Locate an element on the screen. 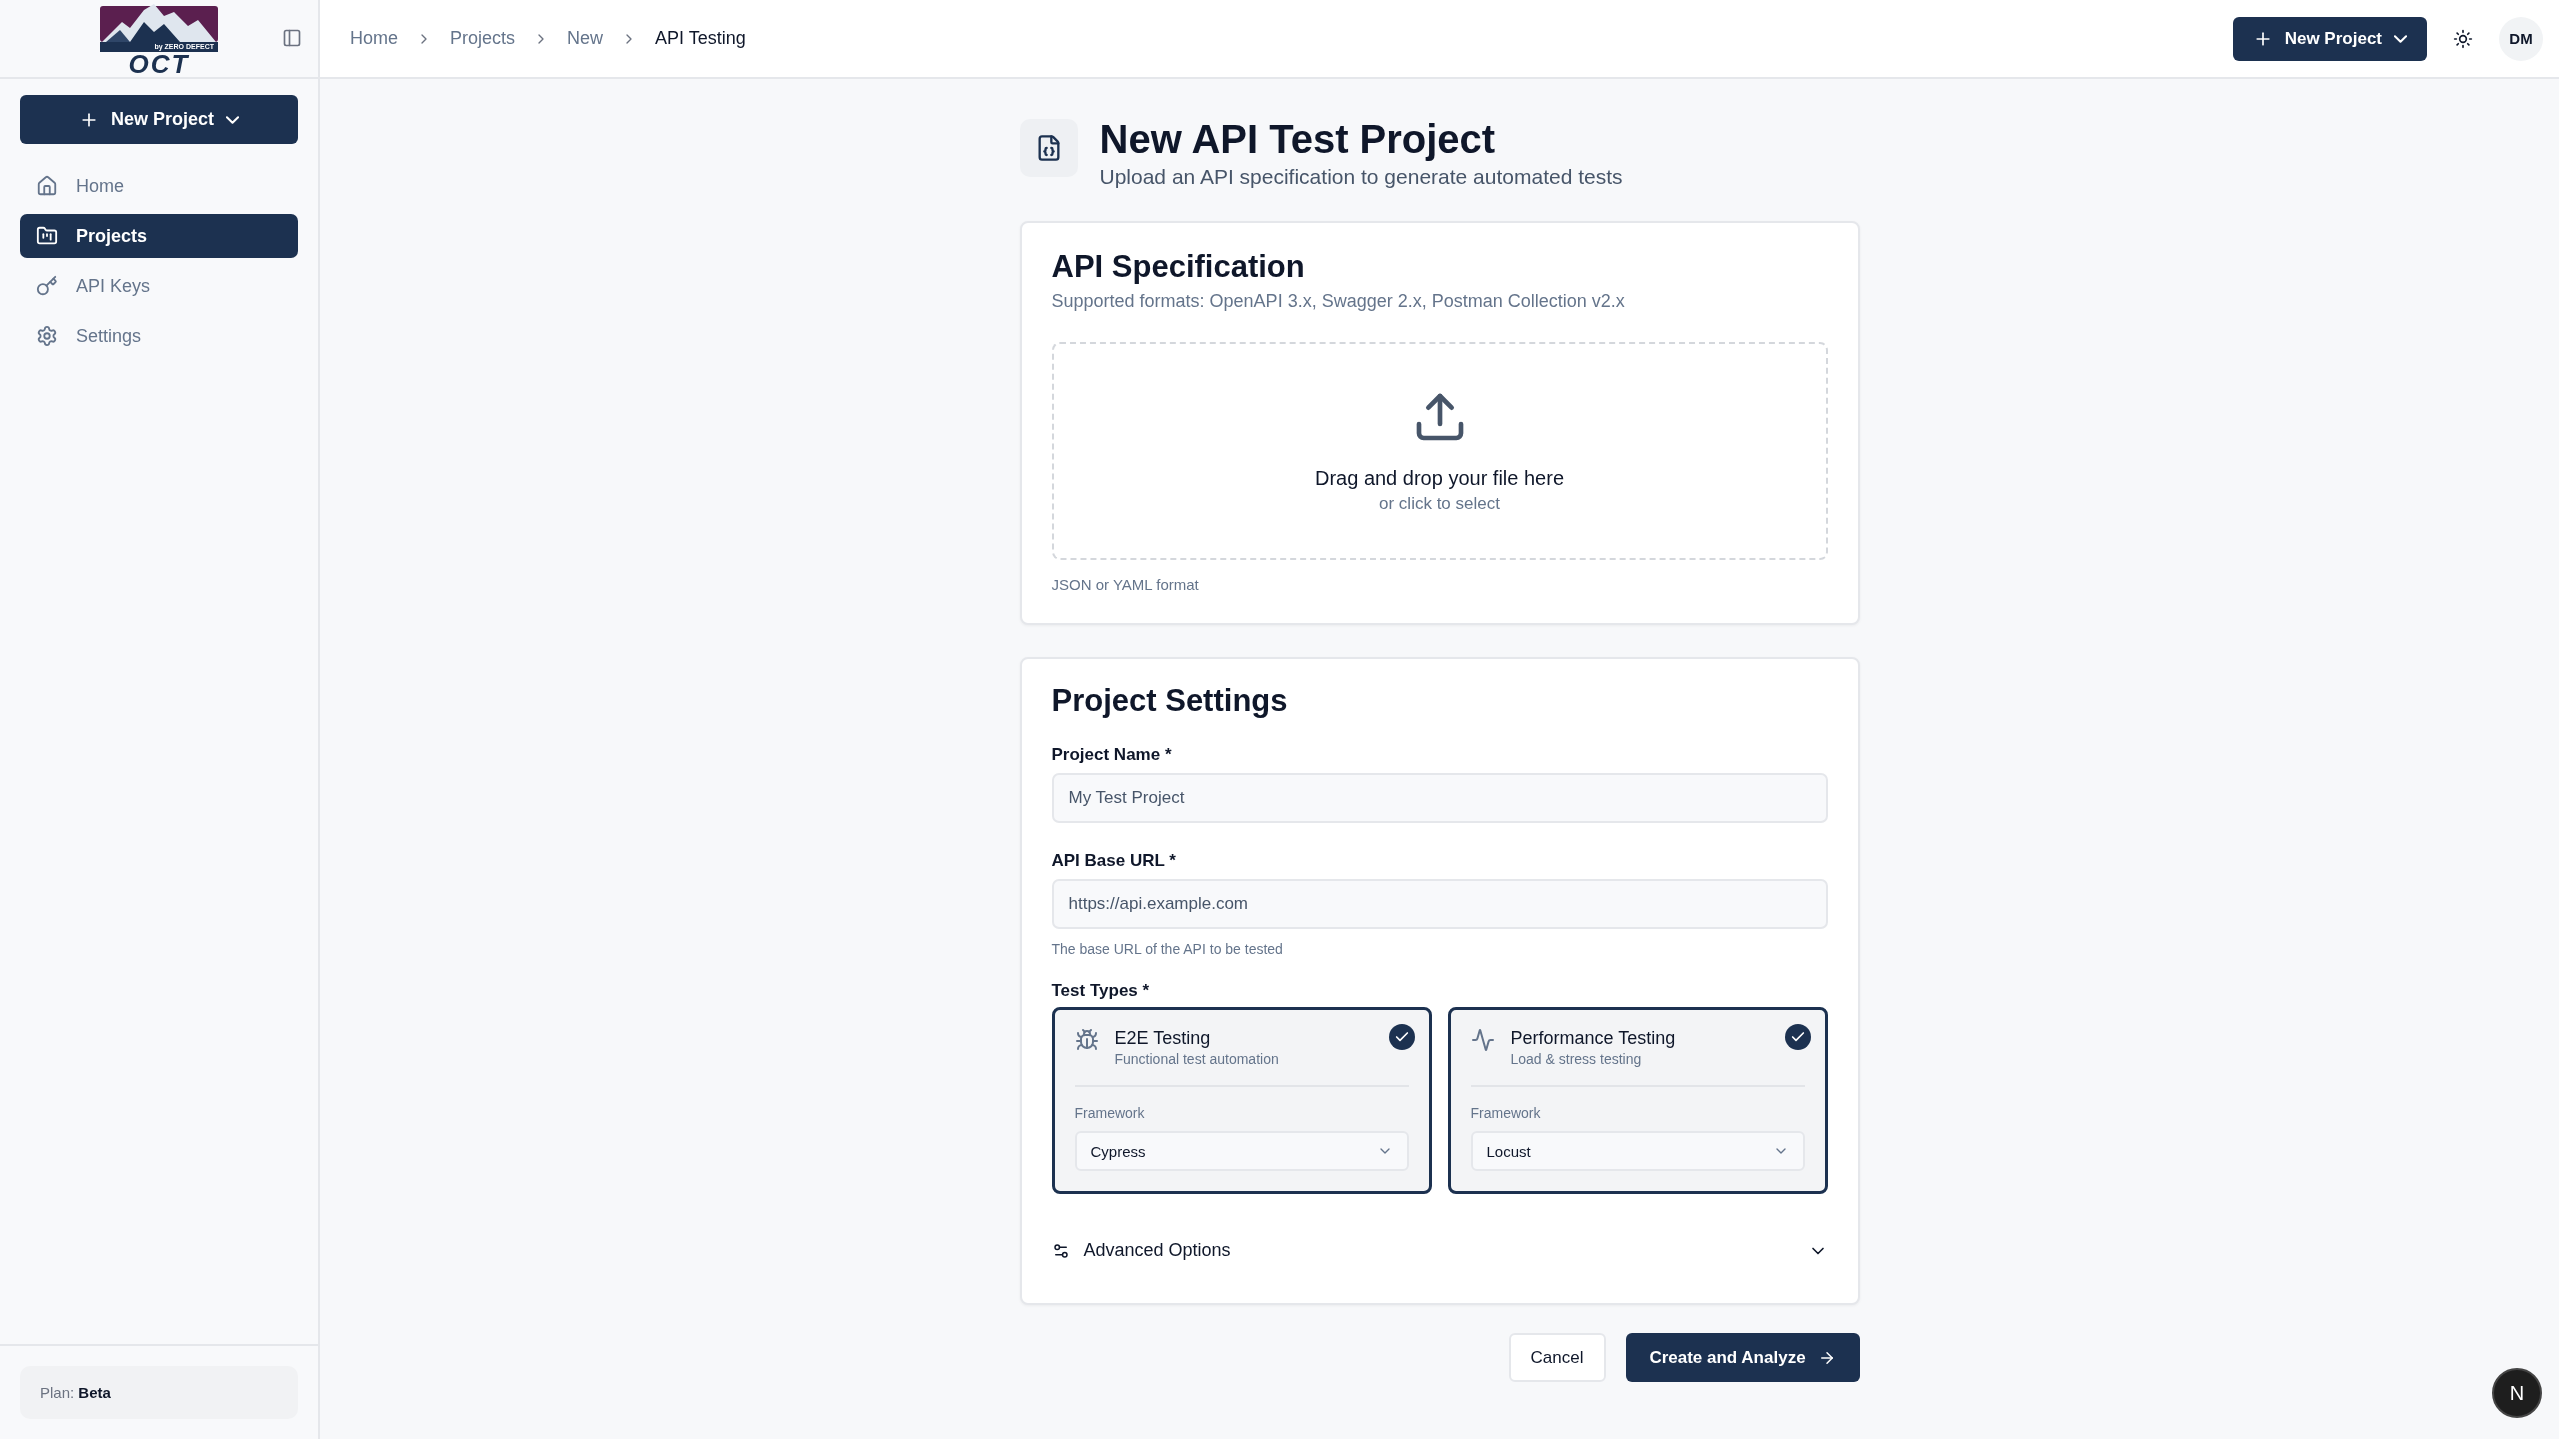 Image resolution: width=2559 pixels, height=1439 pixels. file-code-icon is located at coordinates (1048, 148).